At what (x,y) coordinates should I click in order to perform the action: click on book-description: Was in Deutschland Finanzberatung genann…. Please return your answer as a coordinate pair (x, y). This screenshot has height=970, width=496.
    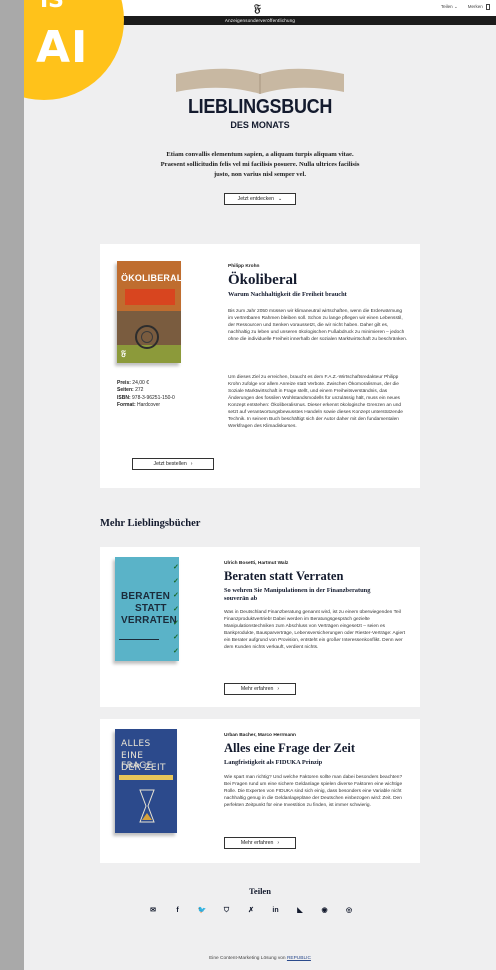
    Looking at the image, I should click on (315, 630).